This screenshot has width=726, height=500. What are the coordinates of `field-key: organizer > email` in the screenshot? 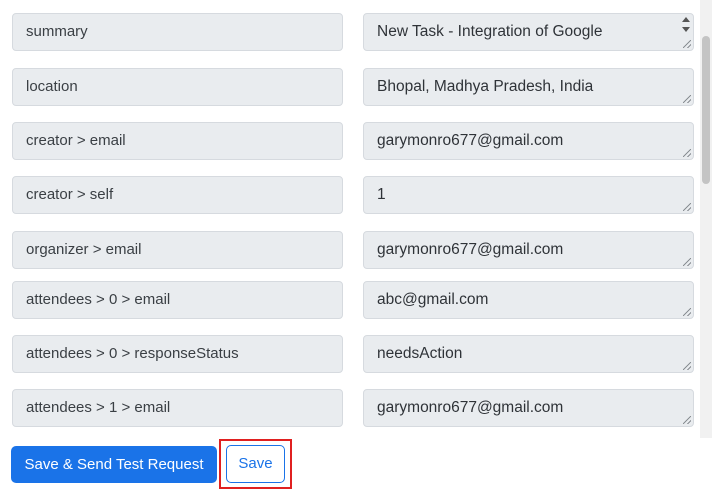 It's located at (177, 250).